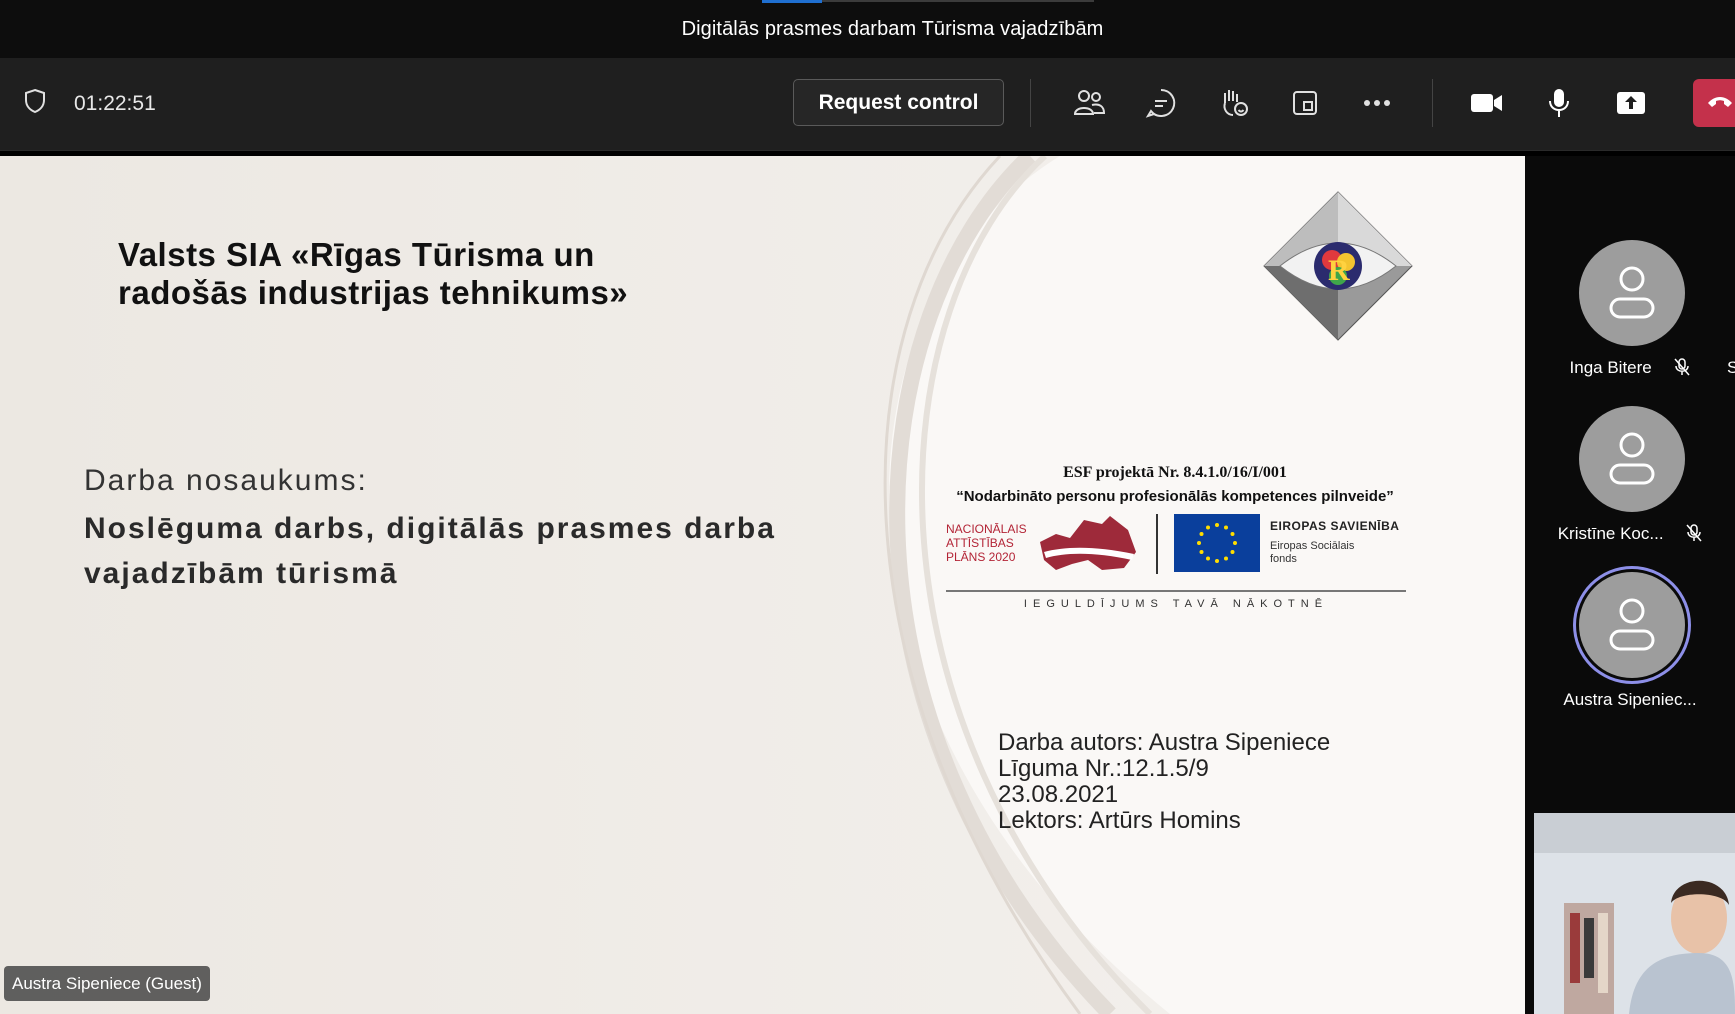 This screenshot has width=1735, height=1014. What do you see at coordinates (1312, 553) in the screenshot?
I see `eu-fund-label: Eiropas Sociālais fonds` at bounding box center [1312, 553].